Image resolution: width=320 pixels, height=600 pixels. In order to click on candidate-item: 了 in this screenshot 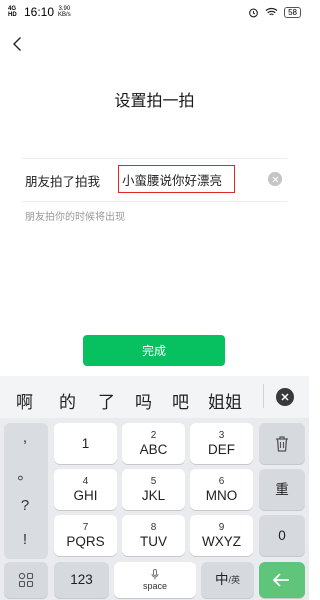, I will do `click(106, 400)`.